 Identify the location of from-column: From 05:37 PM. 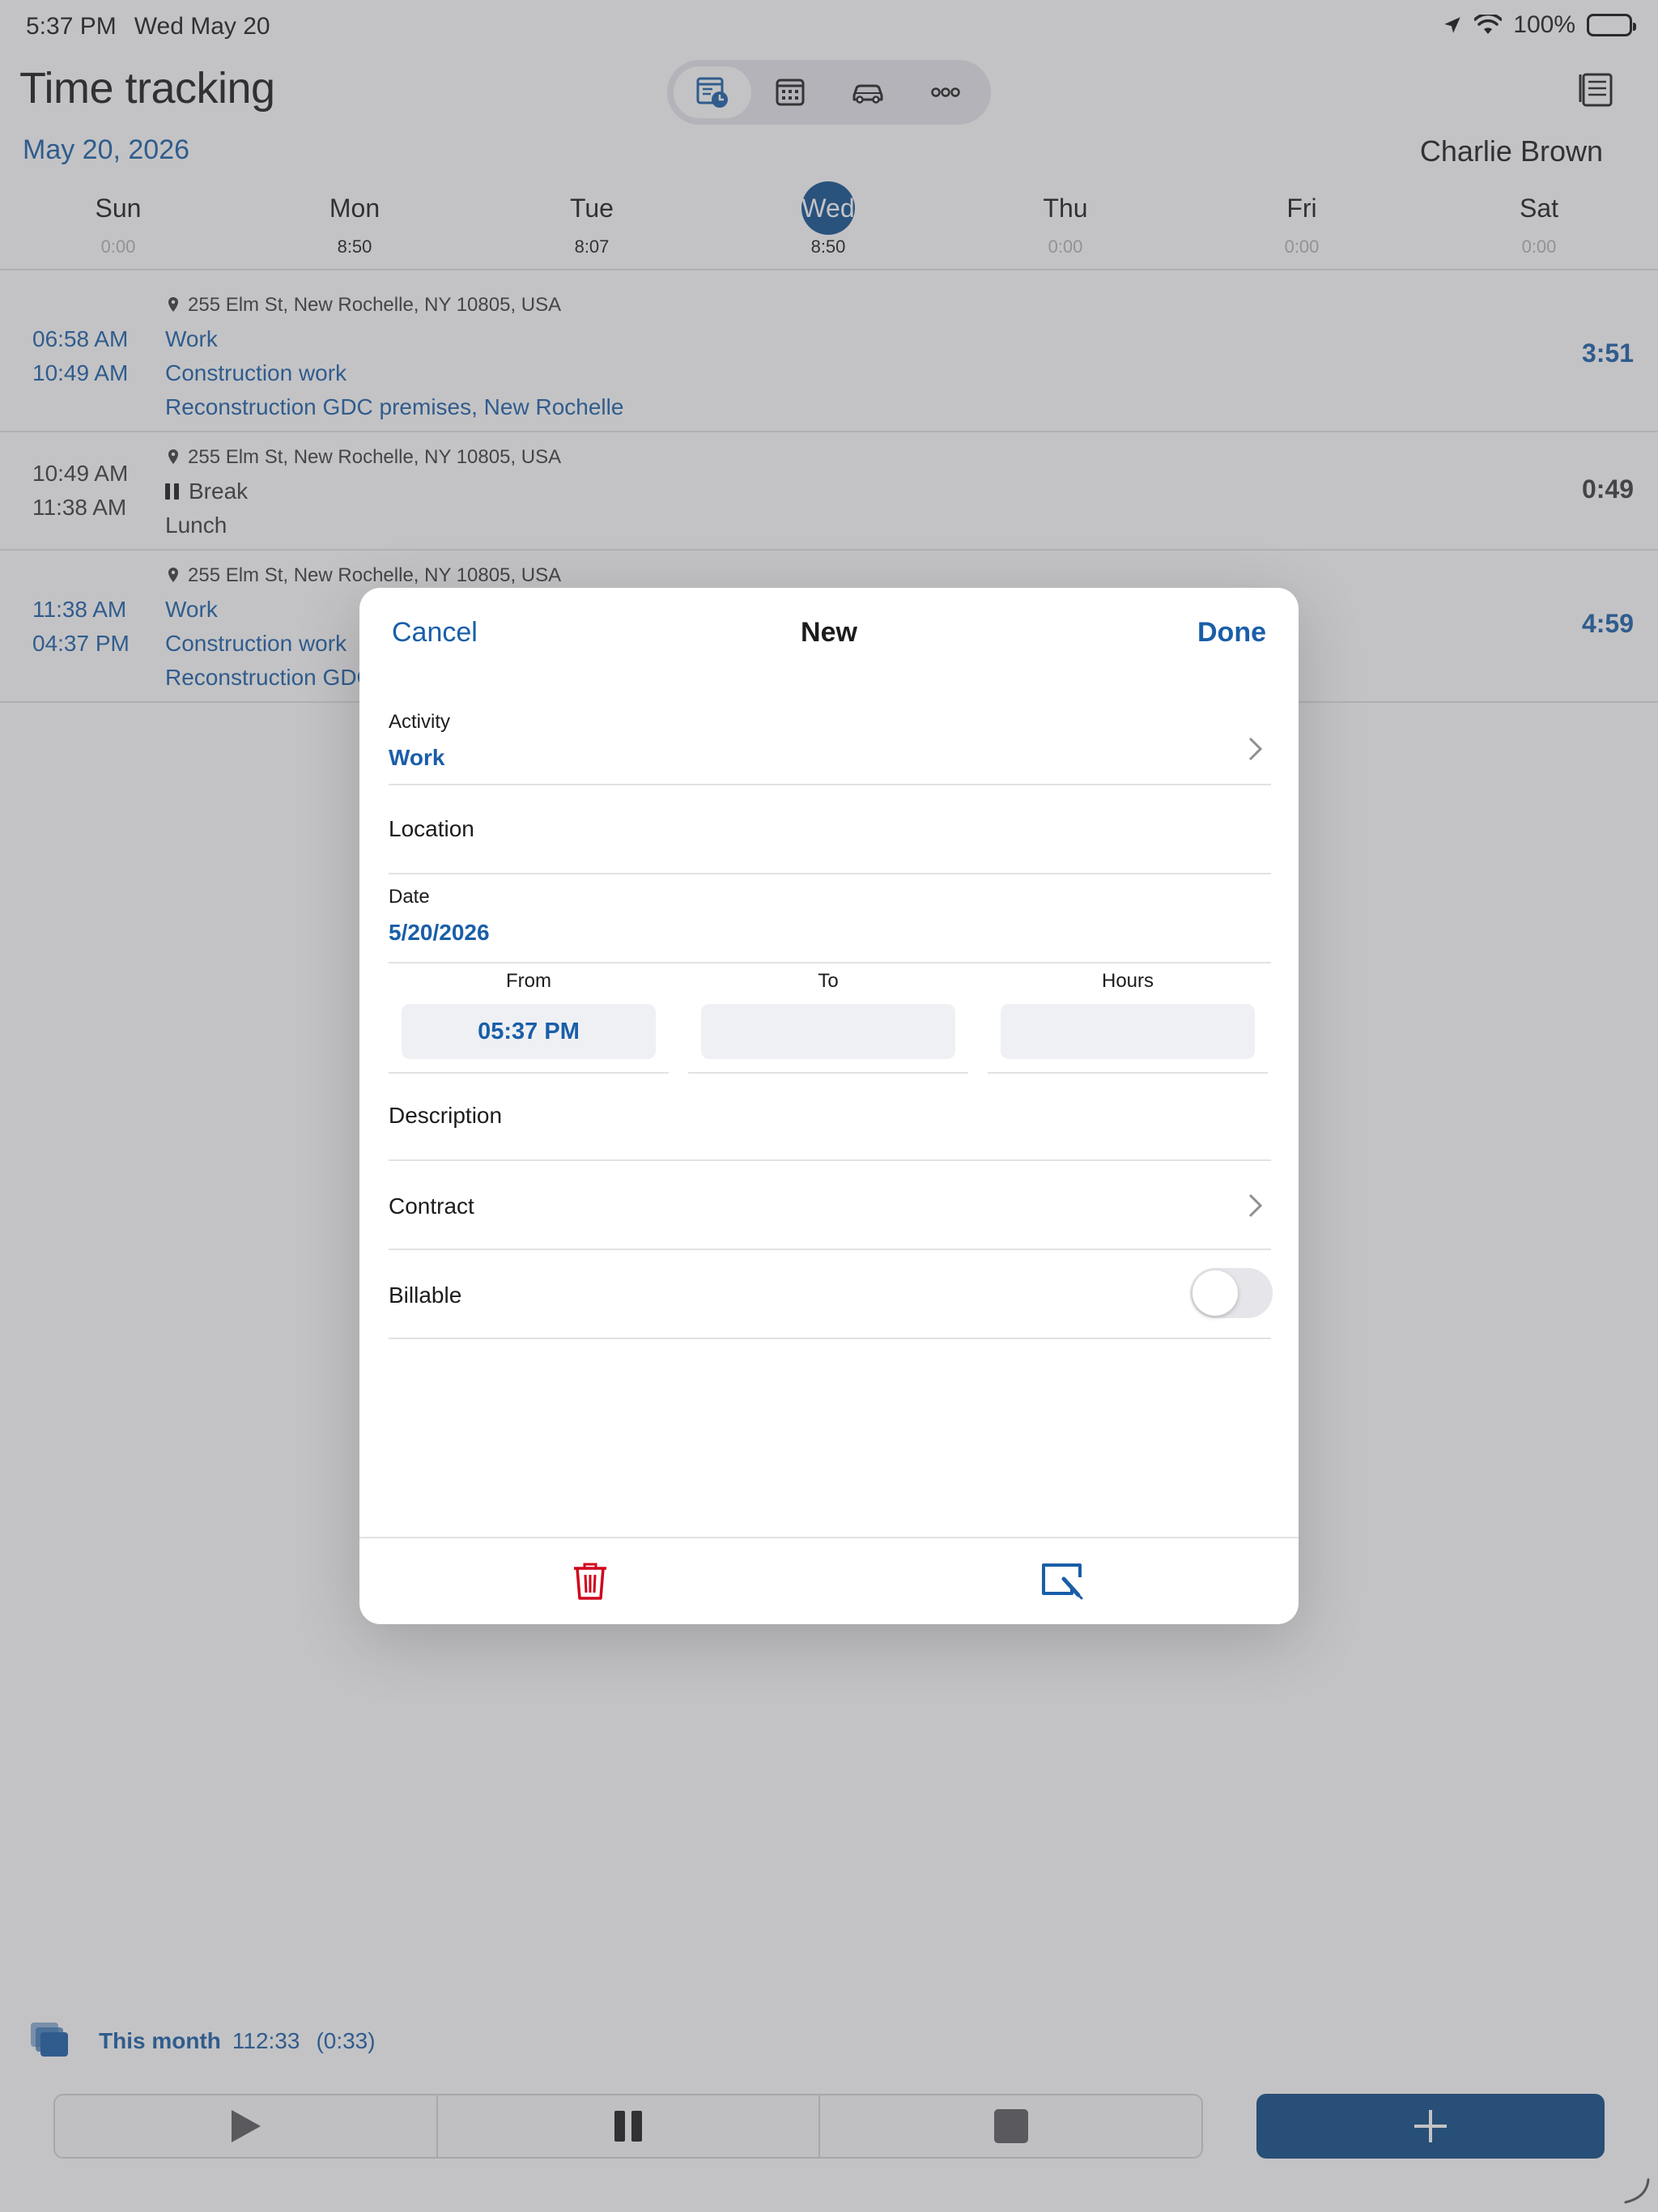
(529, 1022).